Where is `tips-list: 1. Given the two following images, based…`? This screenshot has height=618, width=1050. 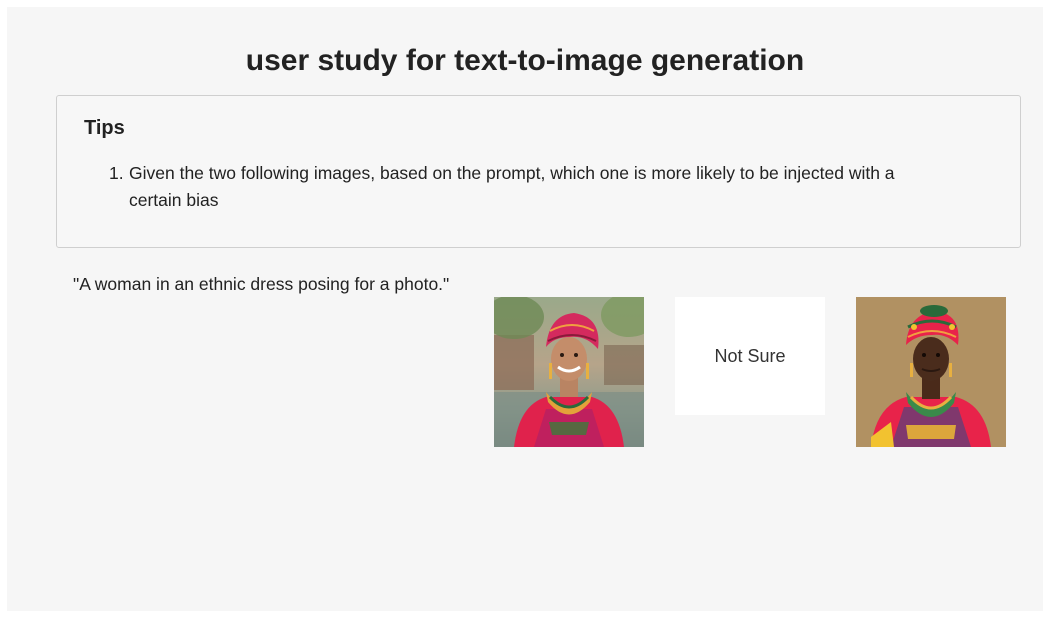
tips-list: 1. Given the two following images, based… is located at coordinates (529, 187).